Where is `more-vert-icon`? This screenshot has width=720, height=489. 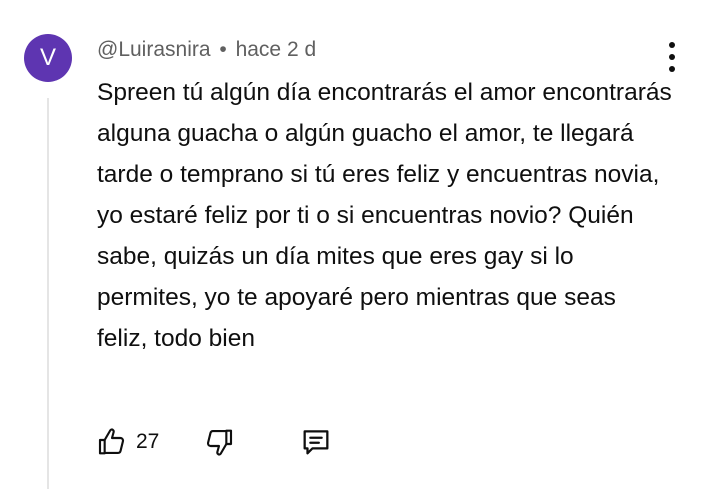
more-vert-icon is located at coordinates (672, 57).